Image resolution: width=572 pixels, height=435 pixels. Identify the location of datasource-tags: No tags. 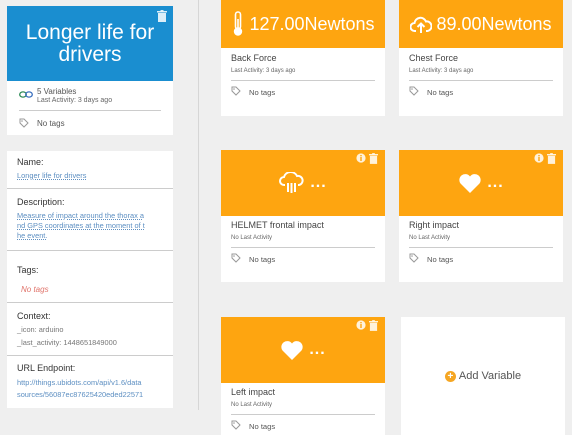
(90, 123).